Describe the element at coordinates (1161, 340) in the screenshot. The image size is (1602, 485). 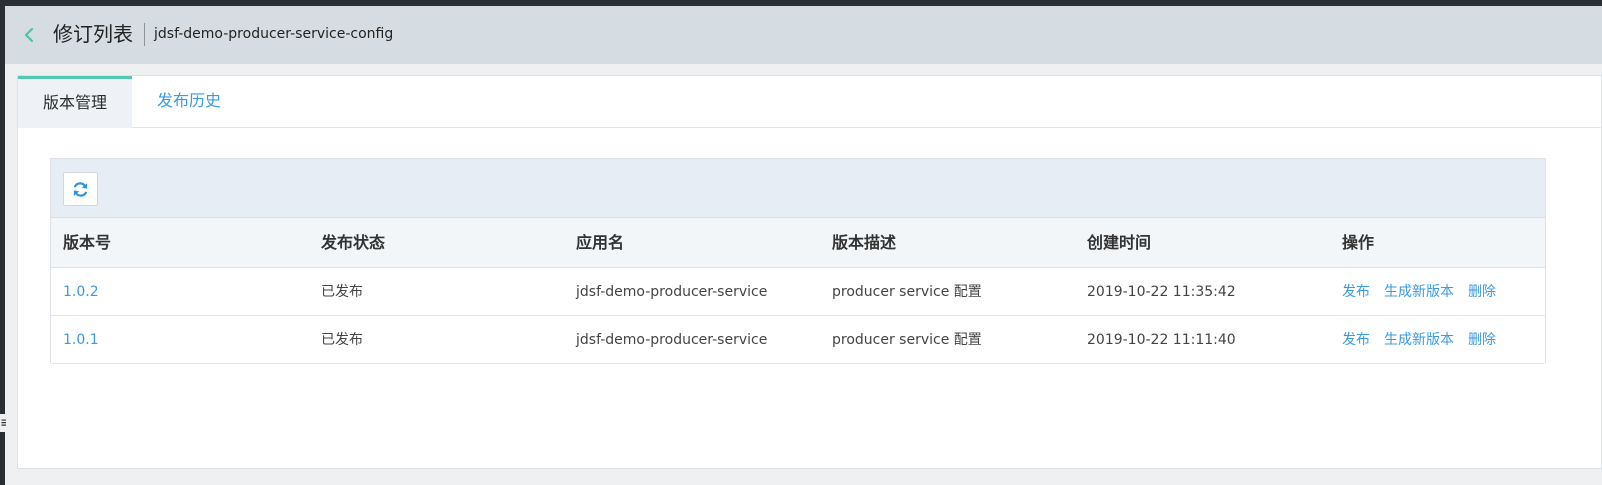
I see `created-cell: 2019-10-22 11:11:40` at that location.